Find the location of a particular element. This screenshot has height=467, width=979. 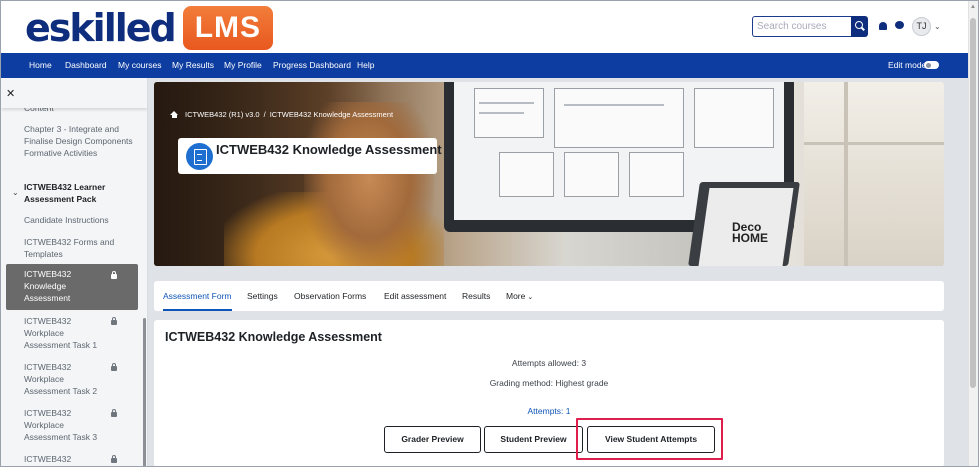

attempts-allowed: Attempts allowed: 3 is located at coordinates (549, 363).